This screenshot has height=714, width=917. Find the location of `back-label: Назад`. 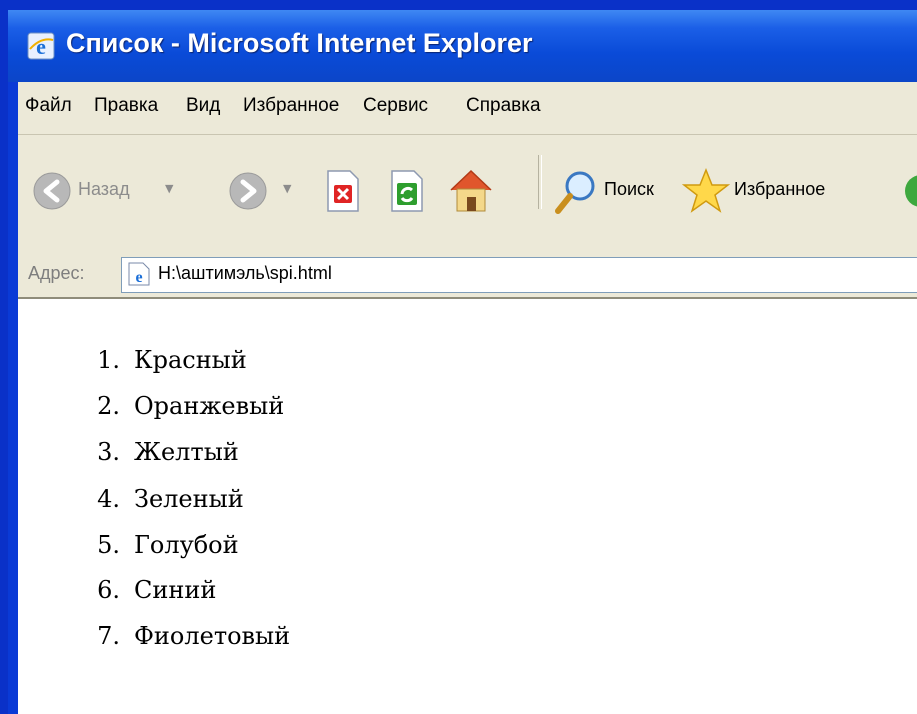

back-label: Назад is located at coordinates (104, 189).